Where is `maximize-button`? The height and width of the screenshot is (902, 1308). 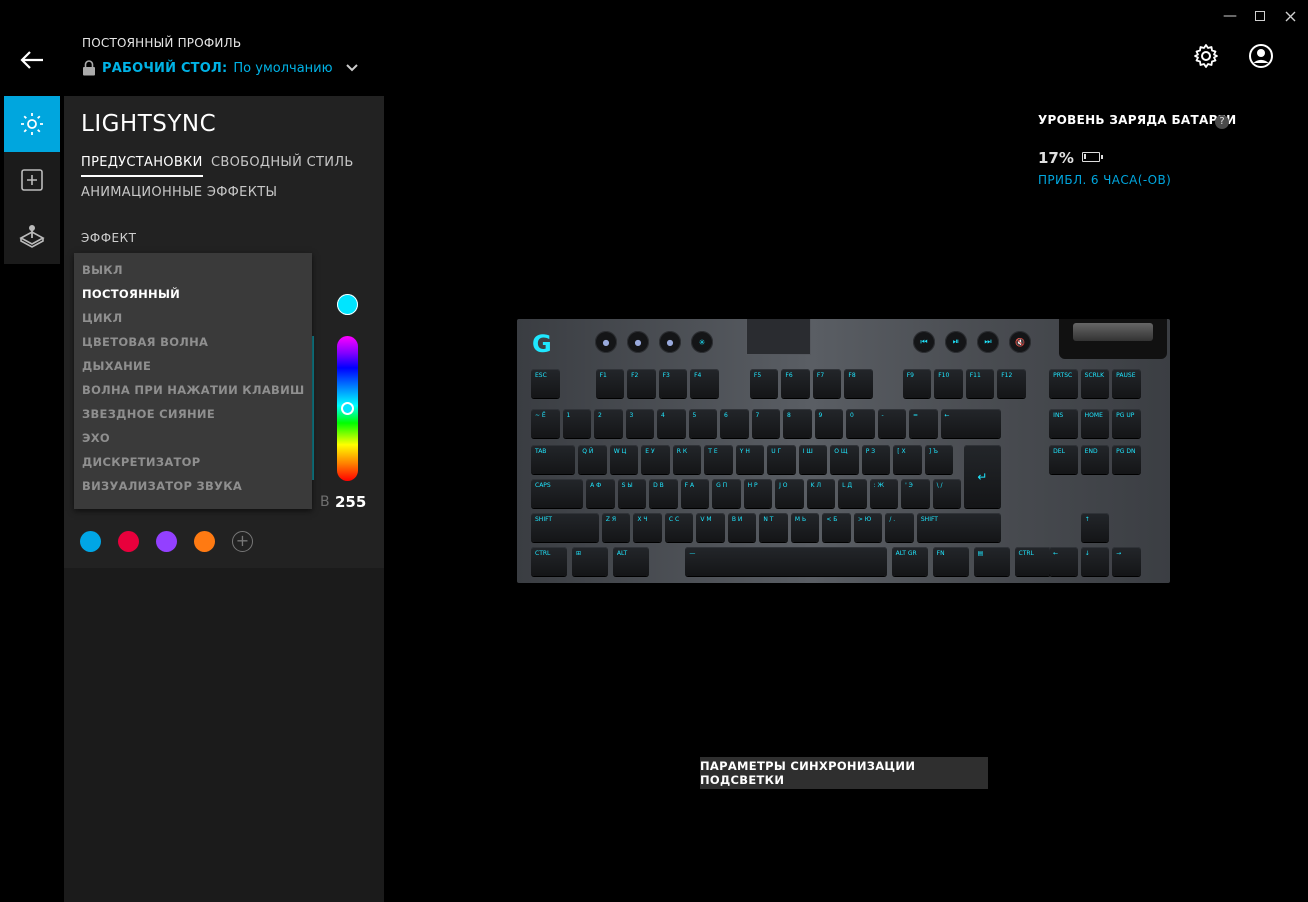 maximize-button is located at coordinates (1260, 16).